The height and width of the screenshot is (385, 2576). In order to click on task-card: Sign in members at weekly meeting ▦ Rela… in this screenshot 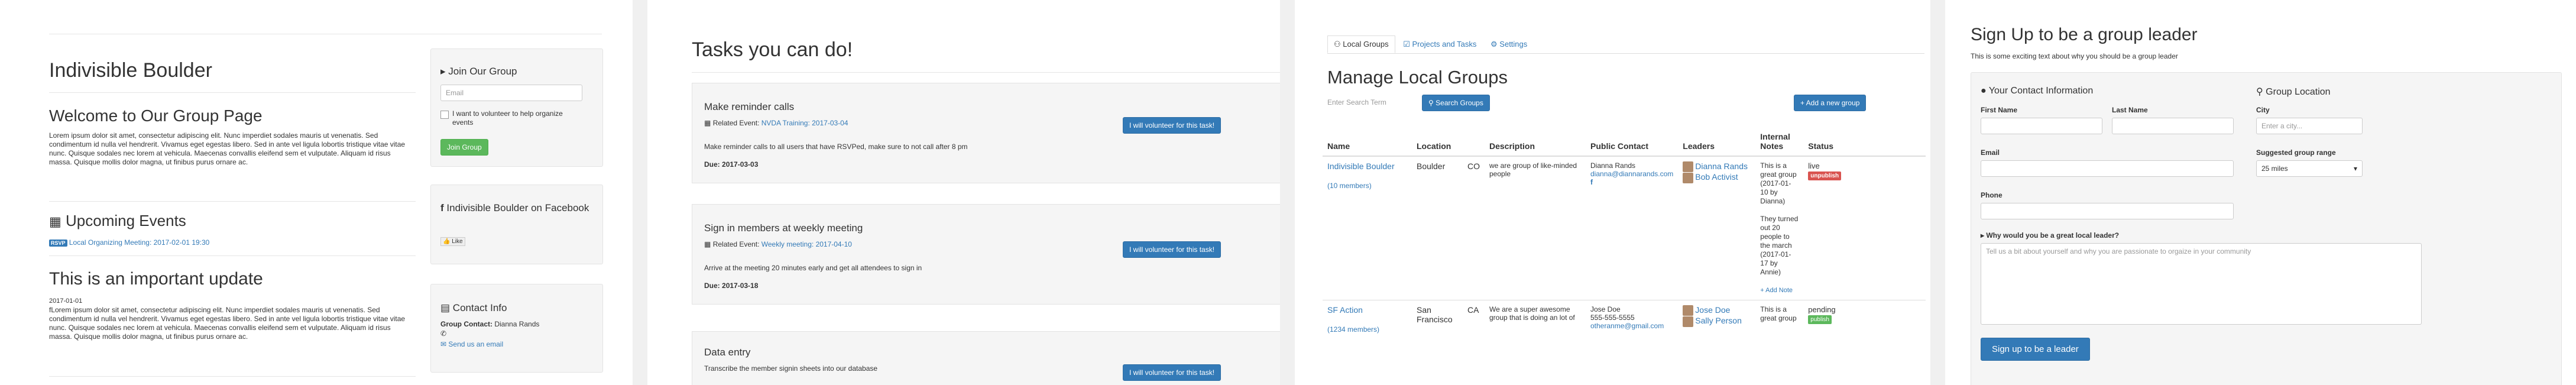, I will do `click(986, 254)`.